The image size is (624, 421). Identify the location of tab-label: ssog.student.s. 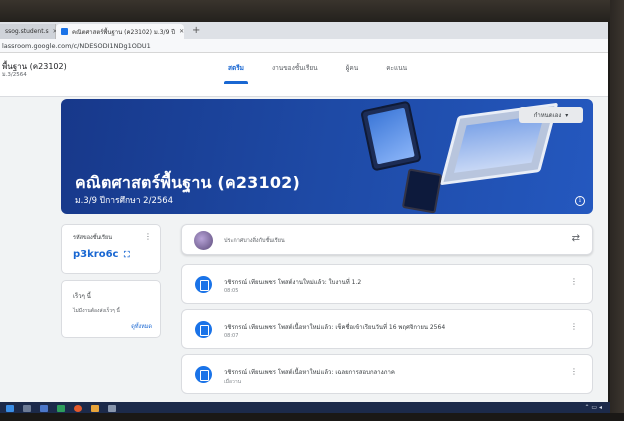
(27, 31).